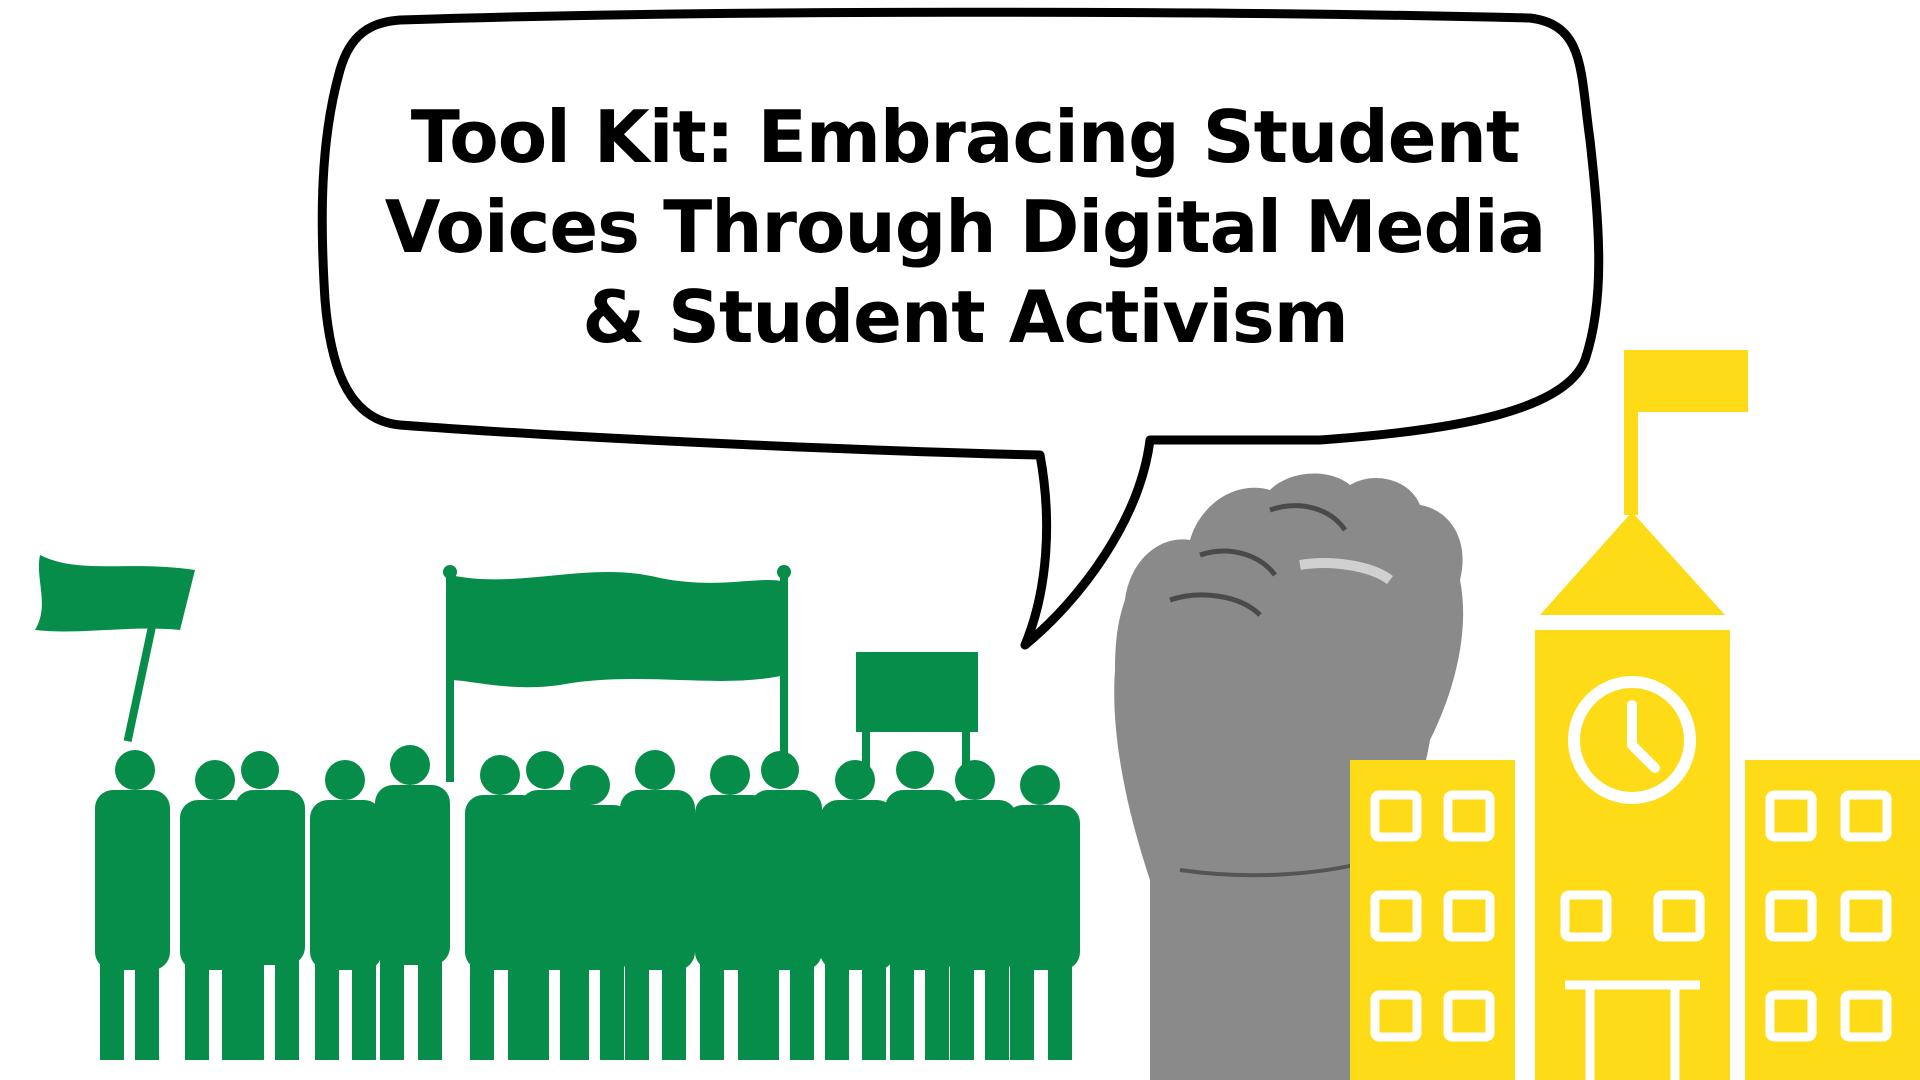  What do you see at coordinates (965, 137) in the screenshot?
I see `title-line-1: Tool Kit: Embracing Student` at bounding box center [965, 137].